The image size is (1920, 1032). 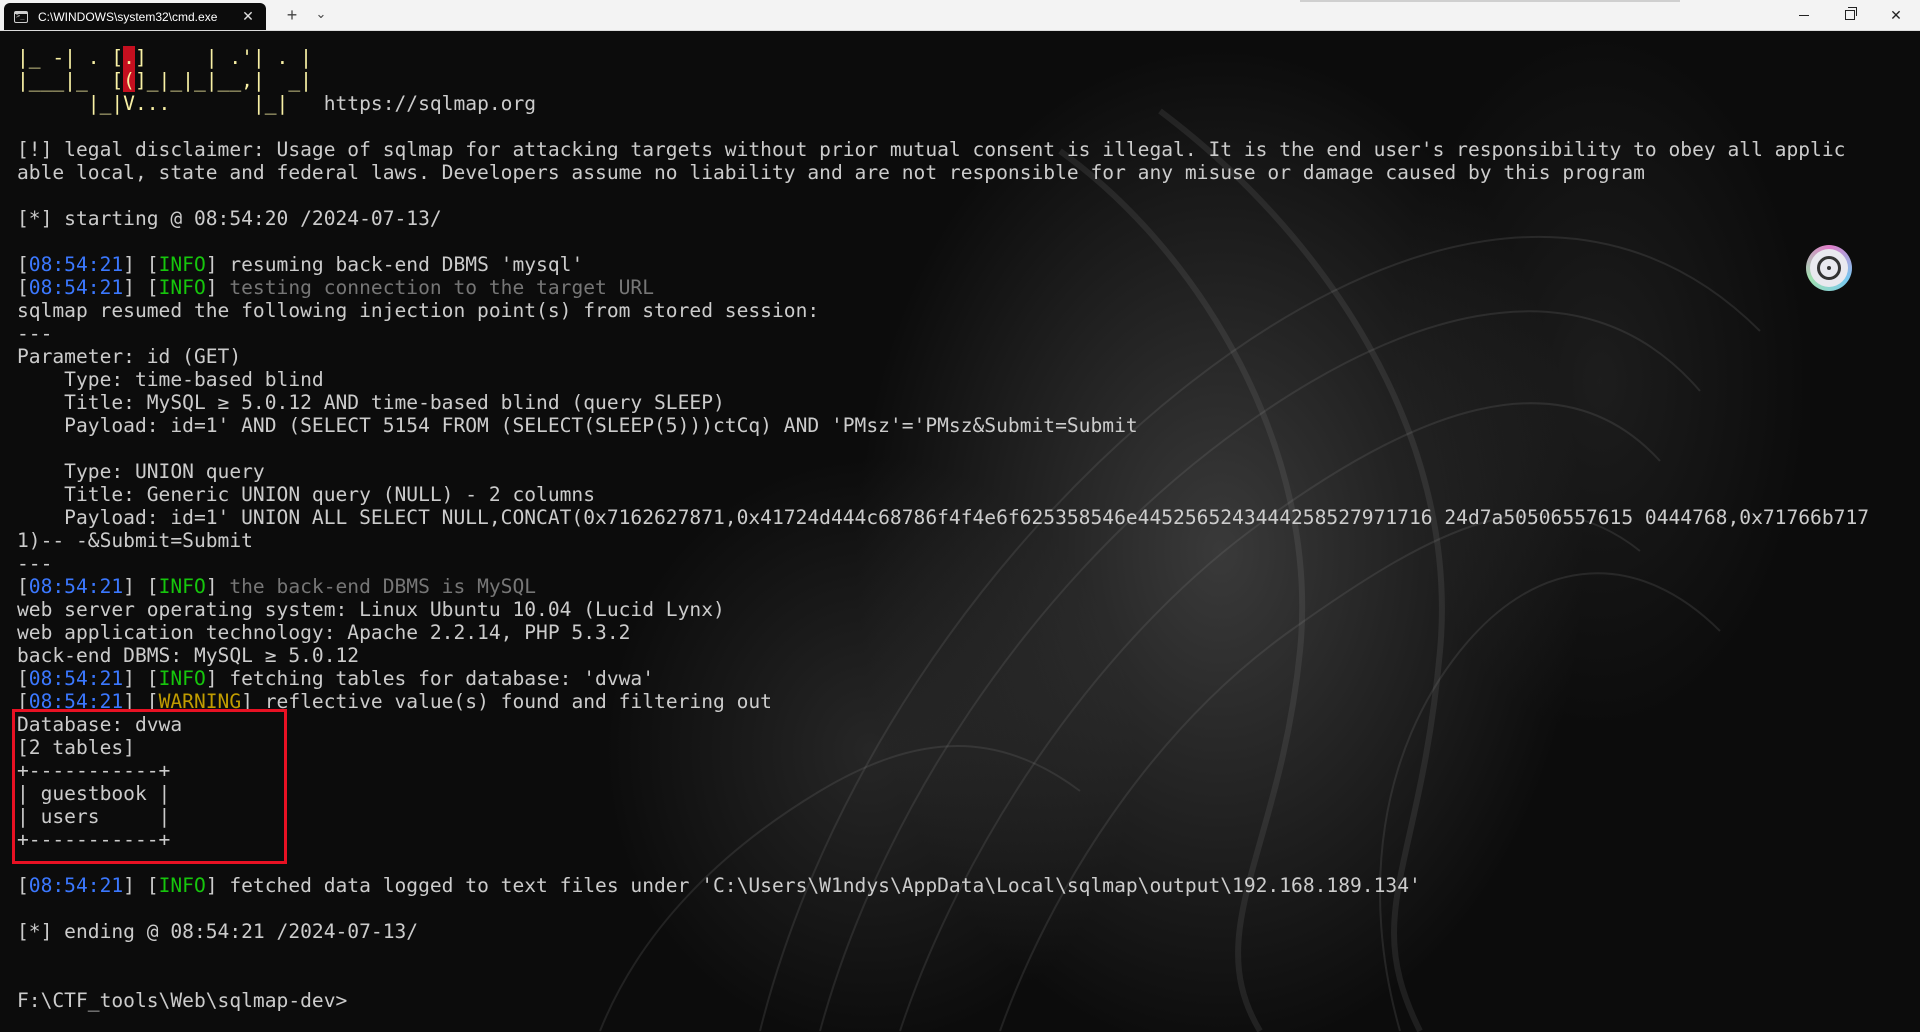 I want to click on banner-url: https://sqlmap.org, so click(x=412, y=103).